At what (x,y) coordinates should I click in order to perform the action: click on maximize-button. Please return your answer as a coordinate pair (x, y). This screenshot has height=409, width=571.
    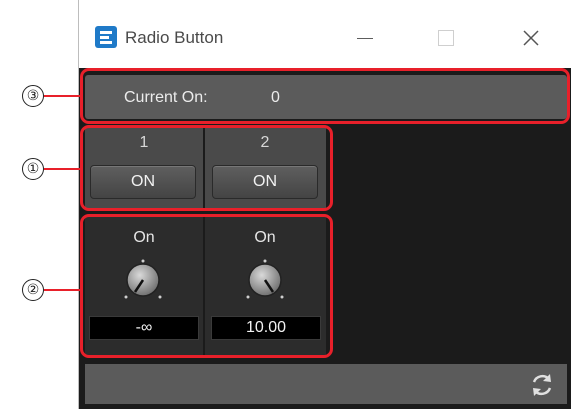
    Looking at the image, I should click on (445, 38).